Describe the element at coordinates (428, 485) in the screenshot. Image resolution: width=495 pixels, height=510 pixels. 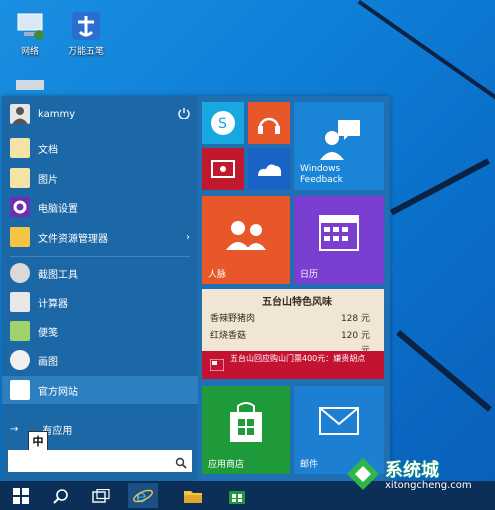
I see `watermark-url: xitongcheng.com` at that location.